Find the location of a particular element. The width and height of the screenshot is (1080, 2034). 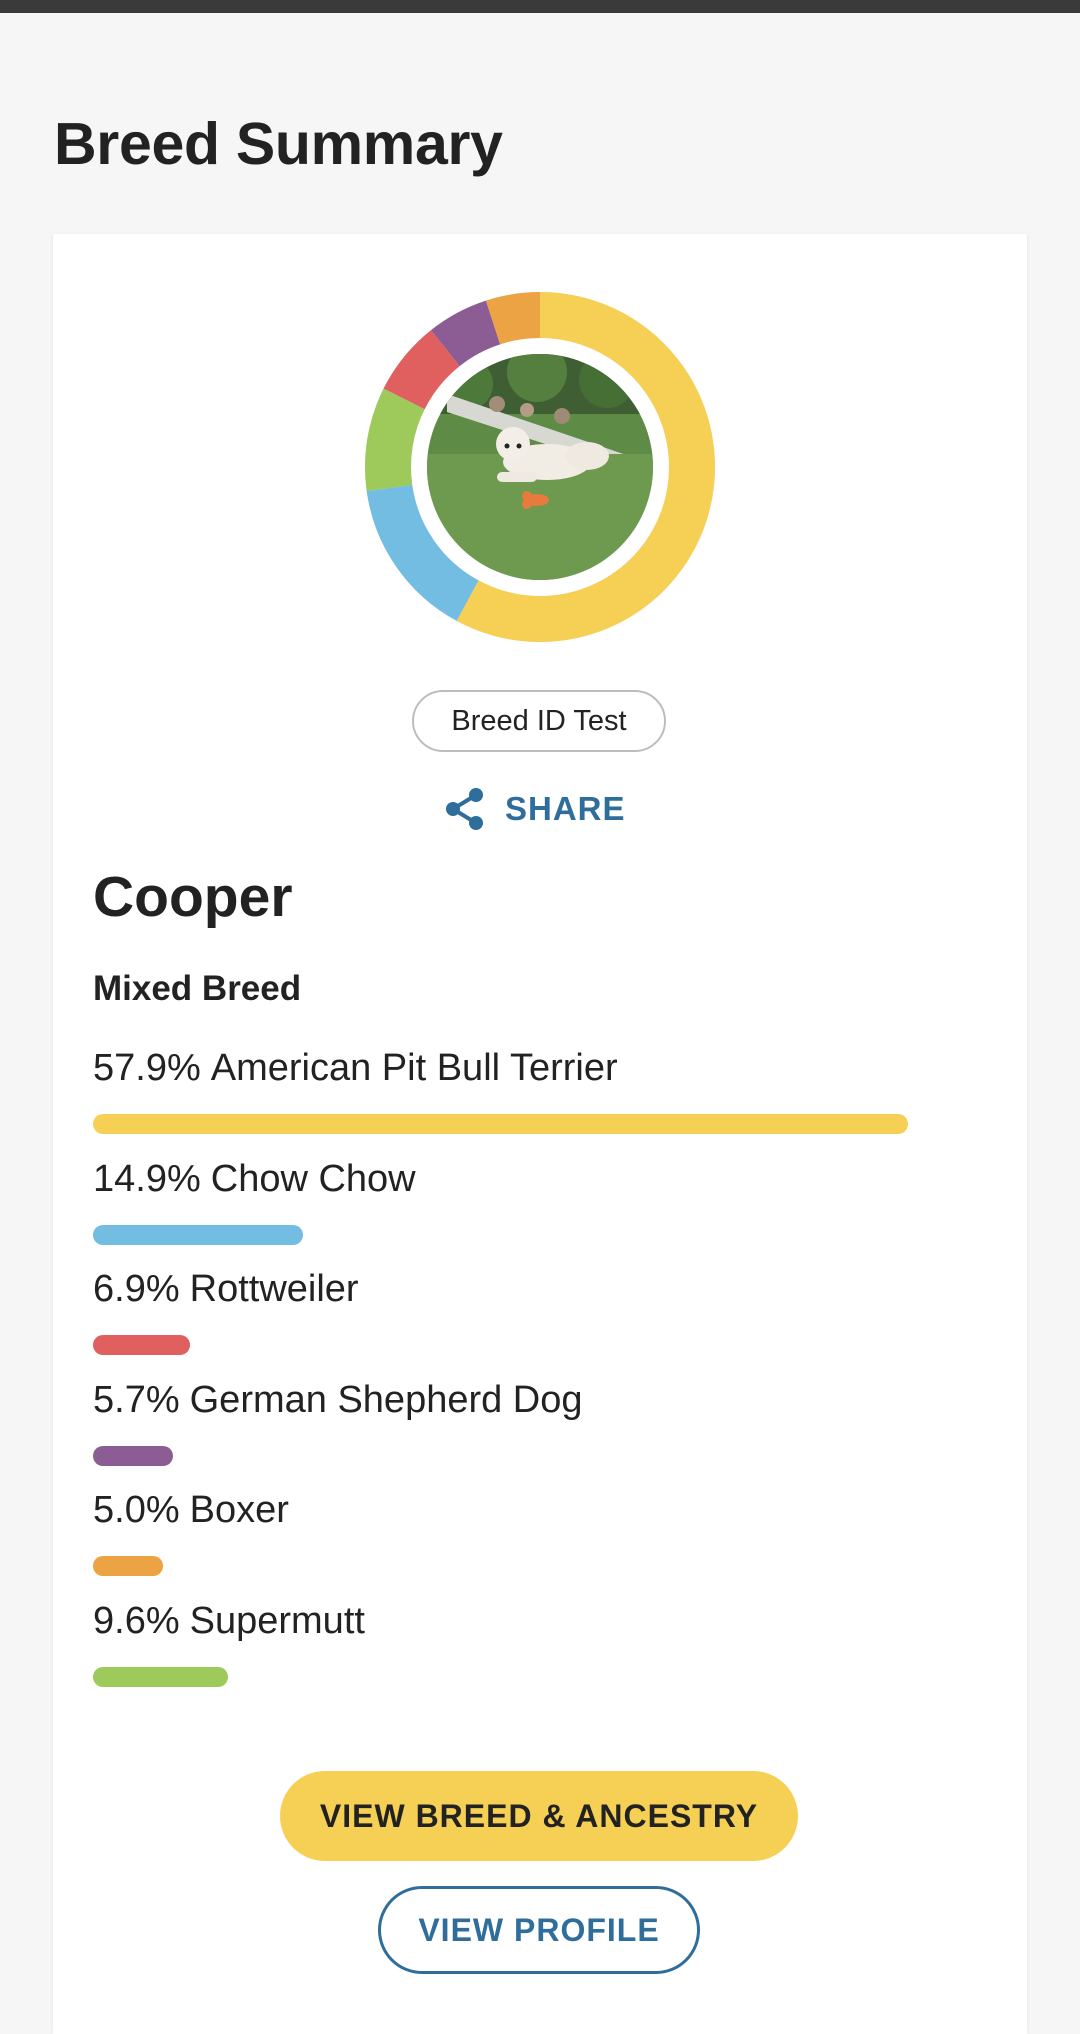

breed-name: Supermutt is located at coordinates (277, 1620).